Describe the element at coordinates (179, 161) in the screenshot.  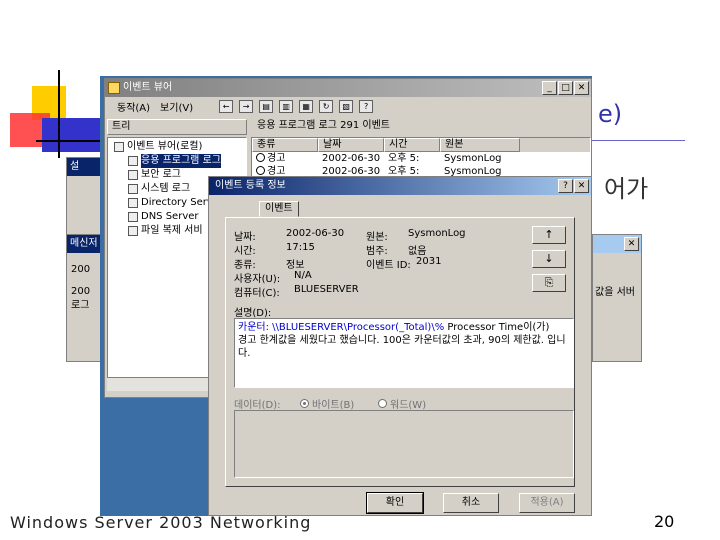
I see `tree-item-application-log: 응용 프로그램 로그` at that location.